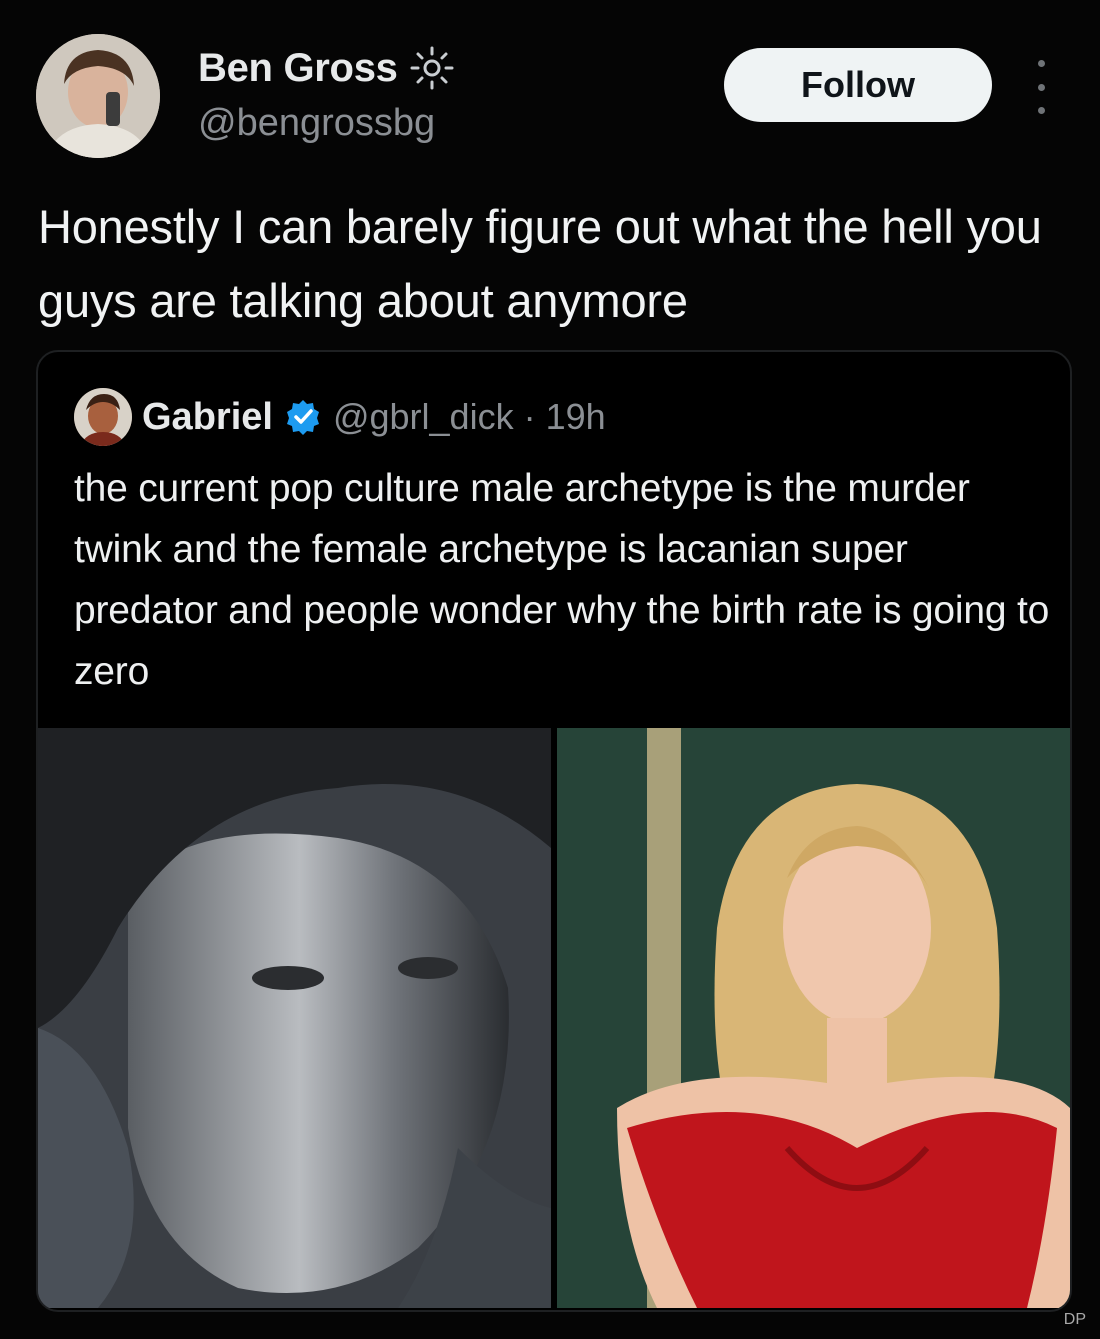  What do you see at coordinates (858, 85) in the screenshot?
I see `follow-button: Follow` at bounding box center [858, 85].